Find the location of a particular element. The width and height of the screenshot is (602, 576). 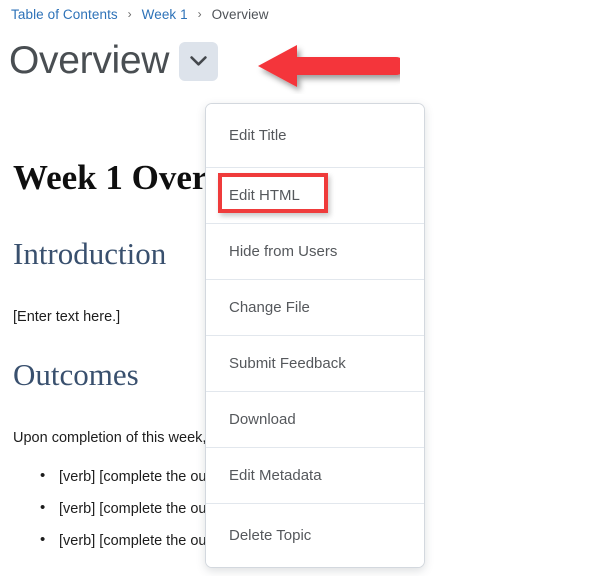

menu-item-edit-html: Edit HTML is located at coordinates (315, 195).